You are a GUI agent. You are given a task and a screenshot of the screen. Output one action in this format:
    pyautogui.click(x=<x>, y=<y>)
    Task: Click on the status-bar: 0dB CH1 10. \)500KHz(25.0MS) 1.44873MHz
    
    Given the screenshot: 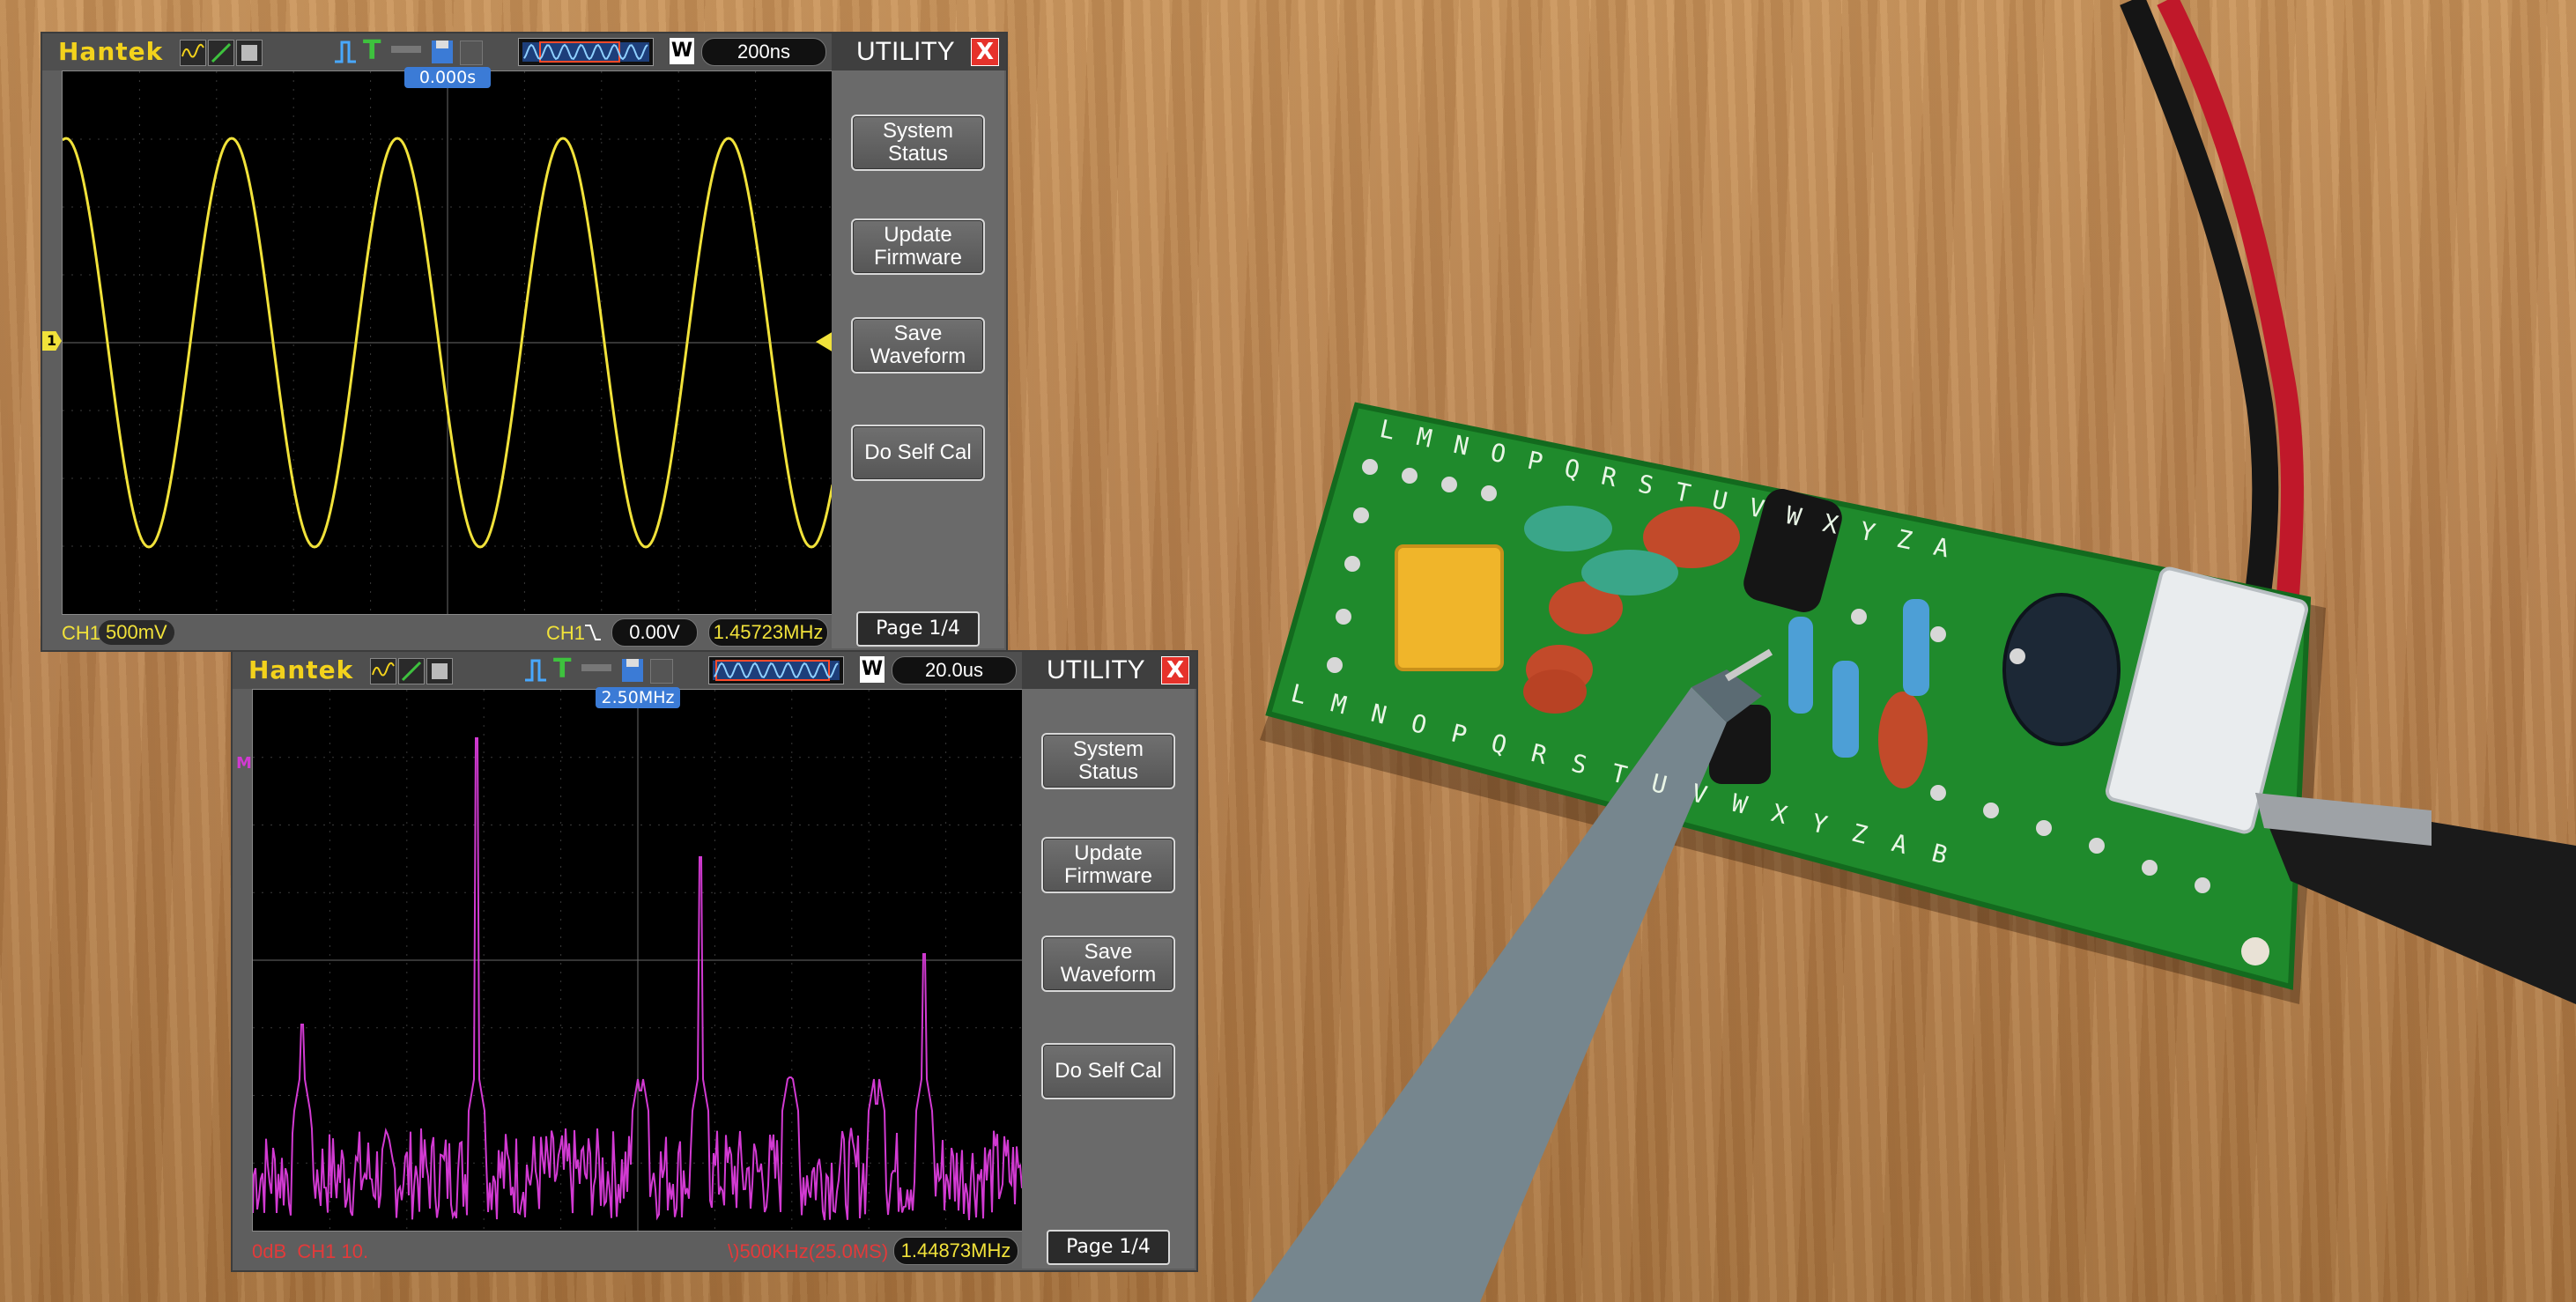 What is the action you would take?
    pyautogui.click(x=637, y=1251)
    